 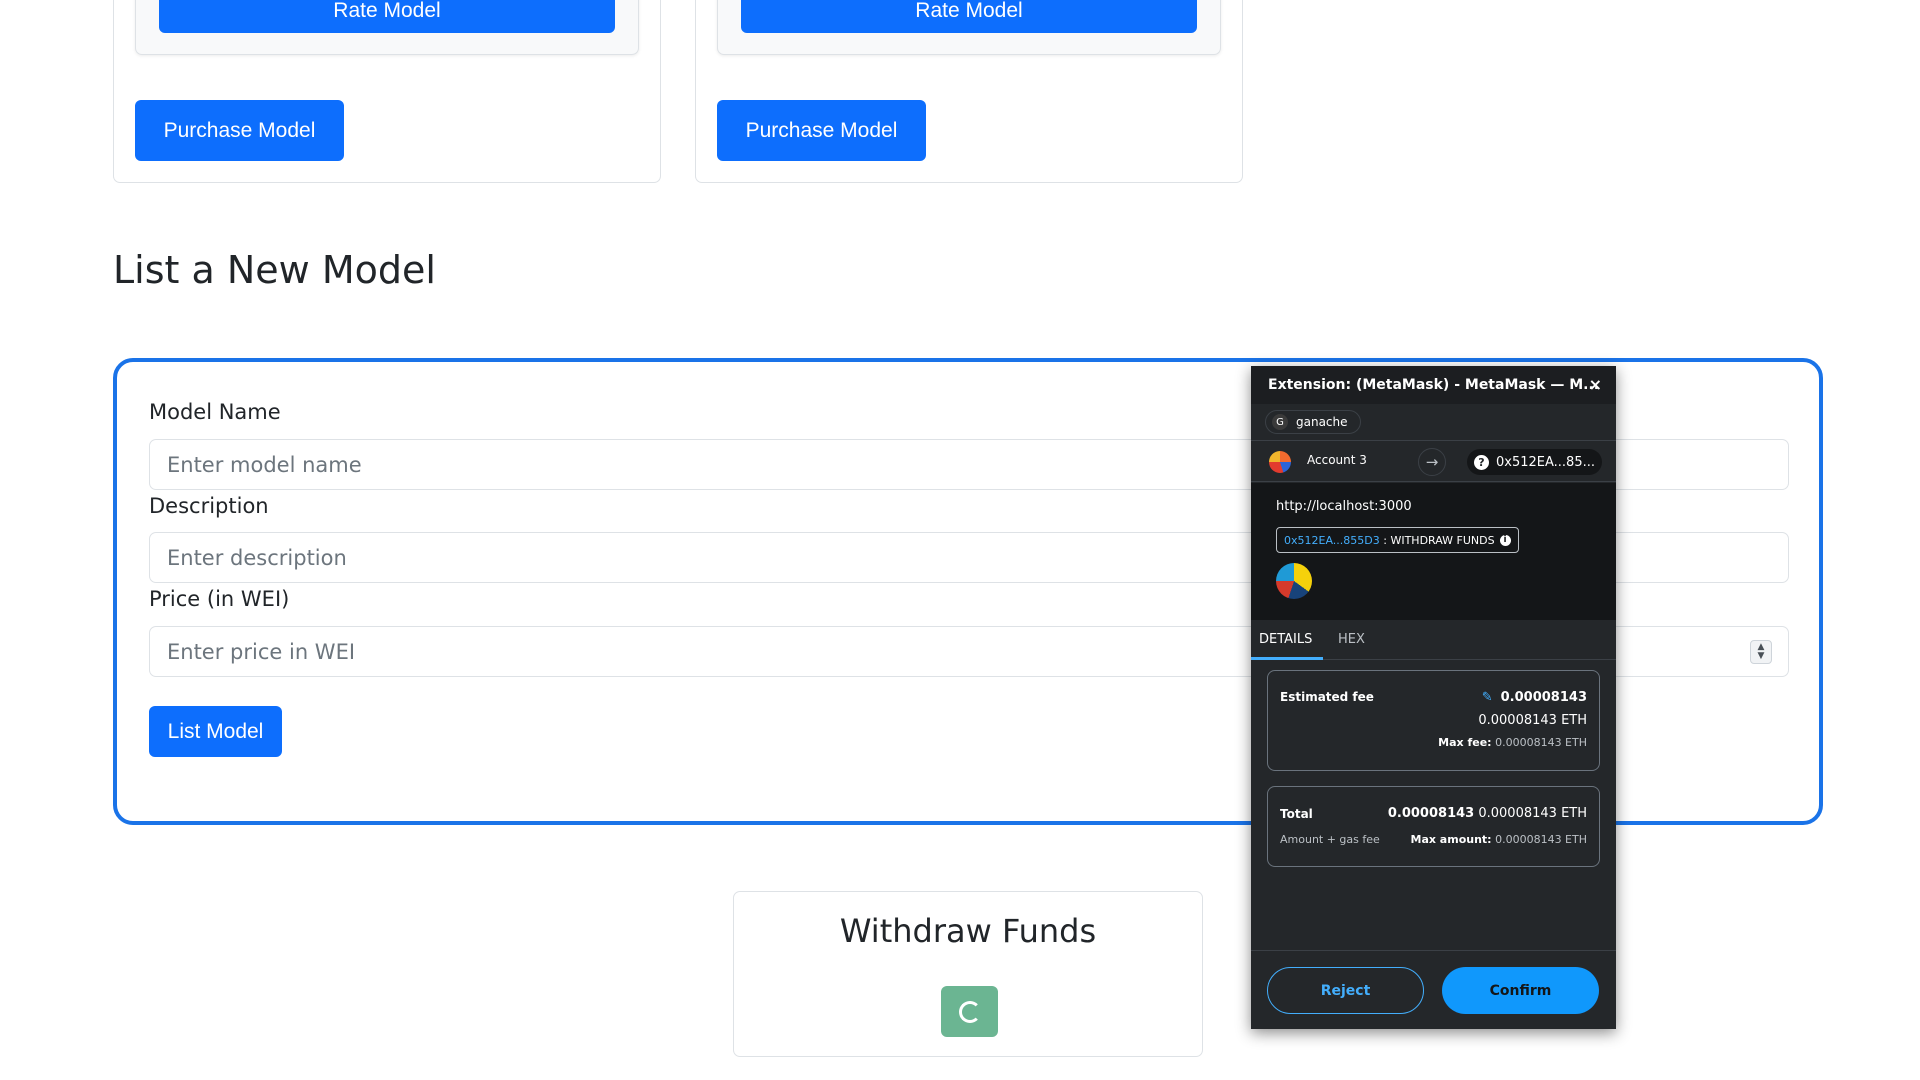 What do you see at coordinates (215, 412) in the screenshot?
I see `model-name-label: Model Name` at bounding box center [215, 412].